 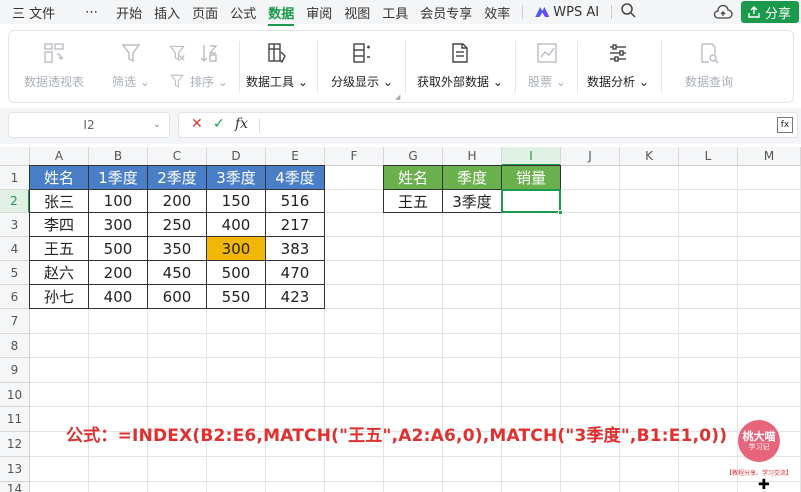 I want to click on row-header-8: 8, so click(x=15, y=346).